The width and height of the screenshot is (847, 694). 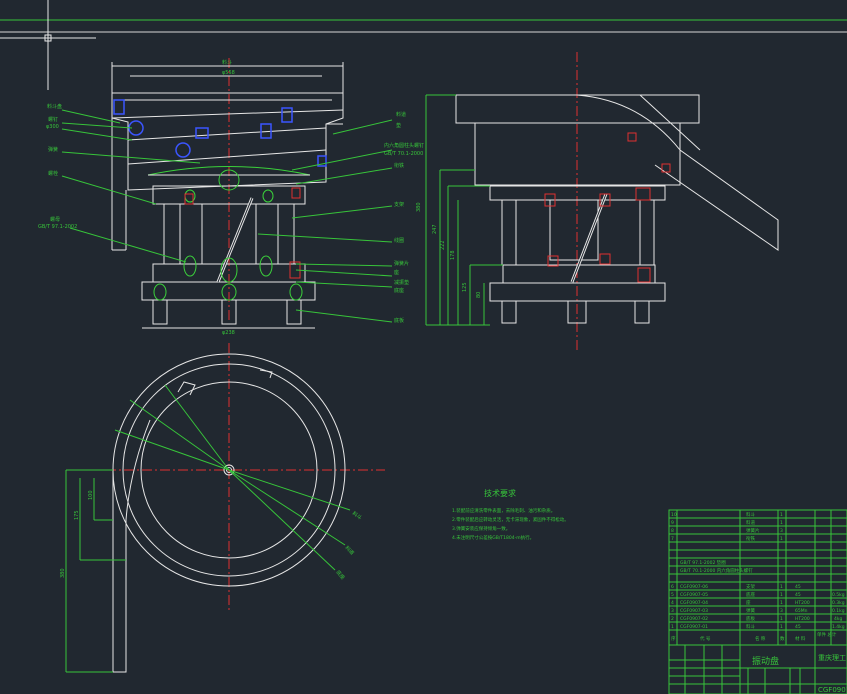 What do you see at coordinates (827, 634) in the screenshot?
I see `header-weight: 单件 总计` at bounding box center [827, 634].